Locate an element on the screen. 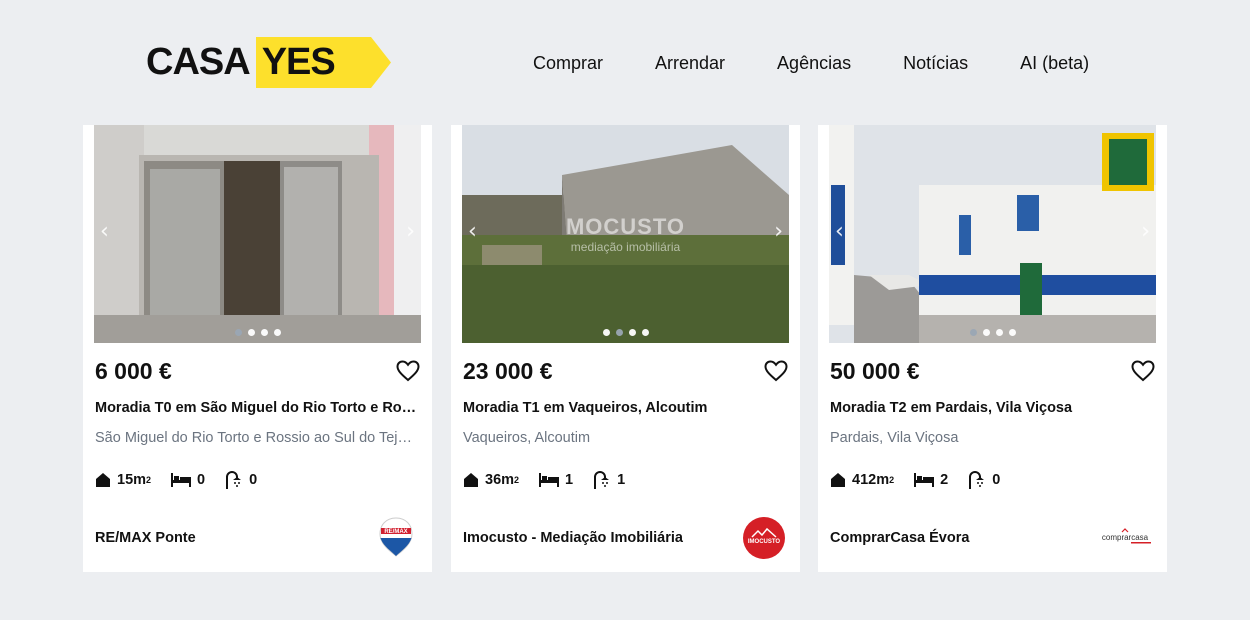 Image resolution: width=1250 pixels, height=620 pixels. logo-yes-badge: YES is located at coordinates (323, 62).